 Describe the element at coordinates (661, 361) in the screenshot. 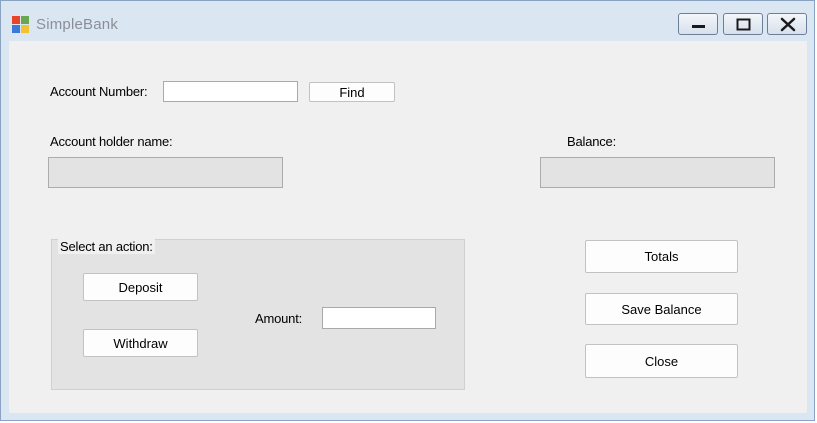

I see `close-button: Close` at that location.